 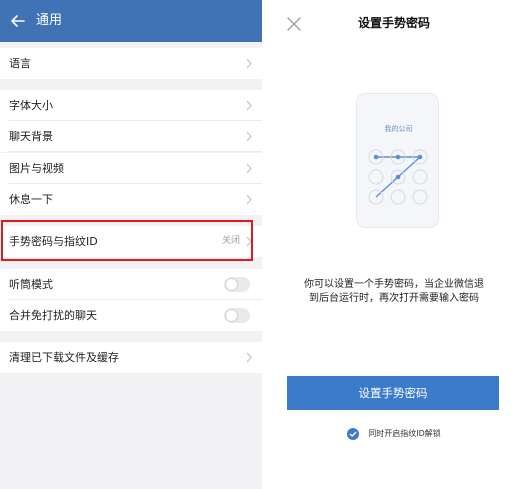 I want to click on description-text: 你可以设置一个手势密码，当企业微信退 到后台运行时，再次打开需要输入密码, so click(x=394, y=292).